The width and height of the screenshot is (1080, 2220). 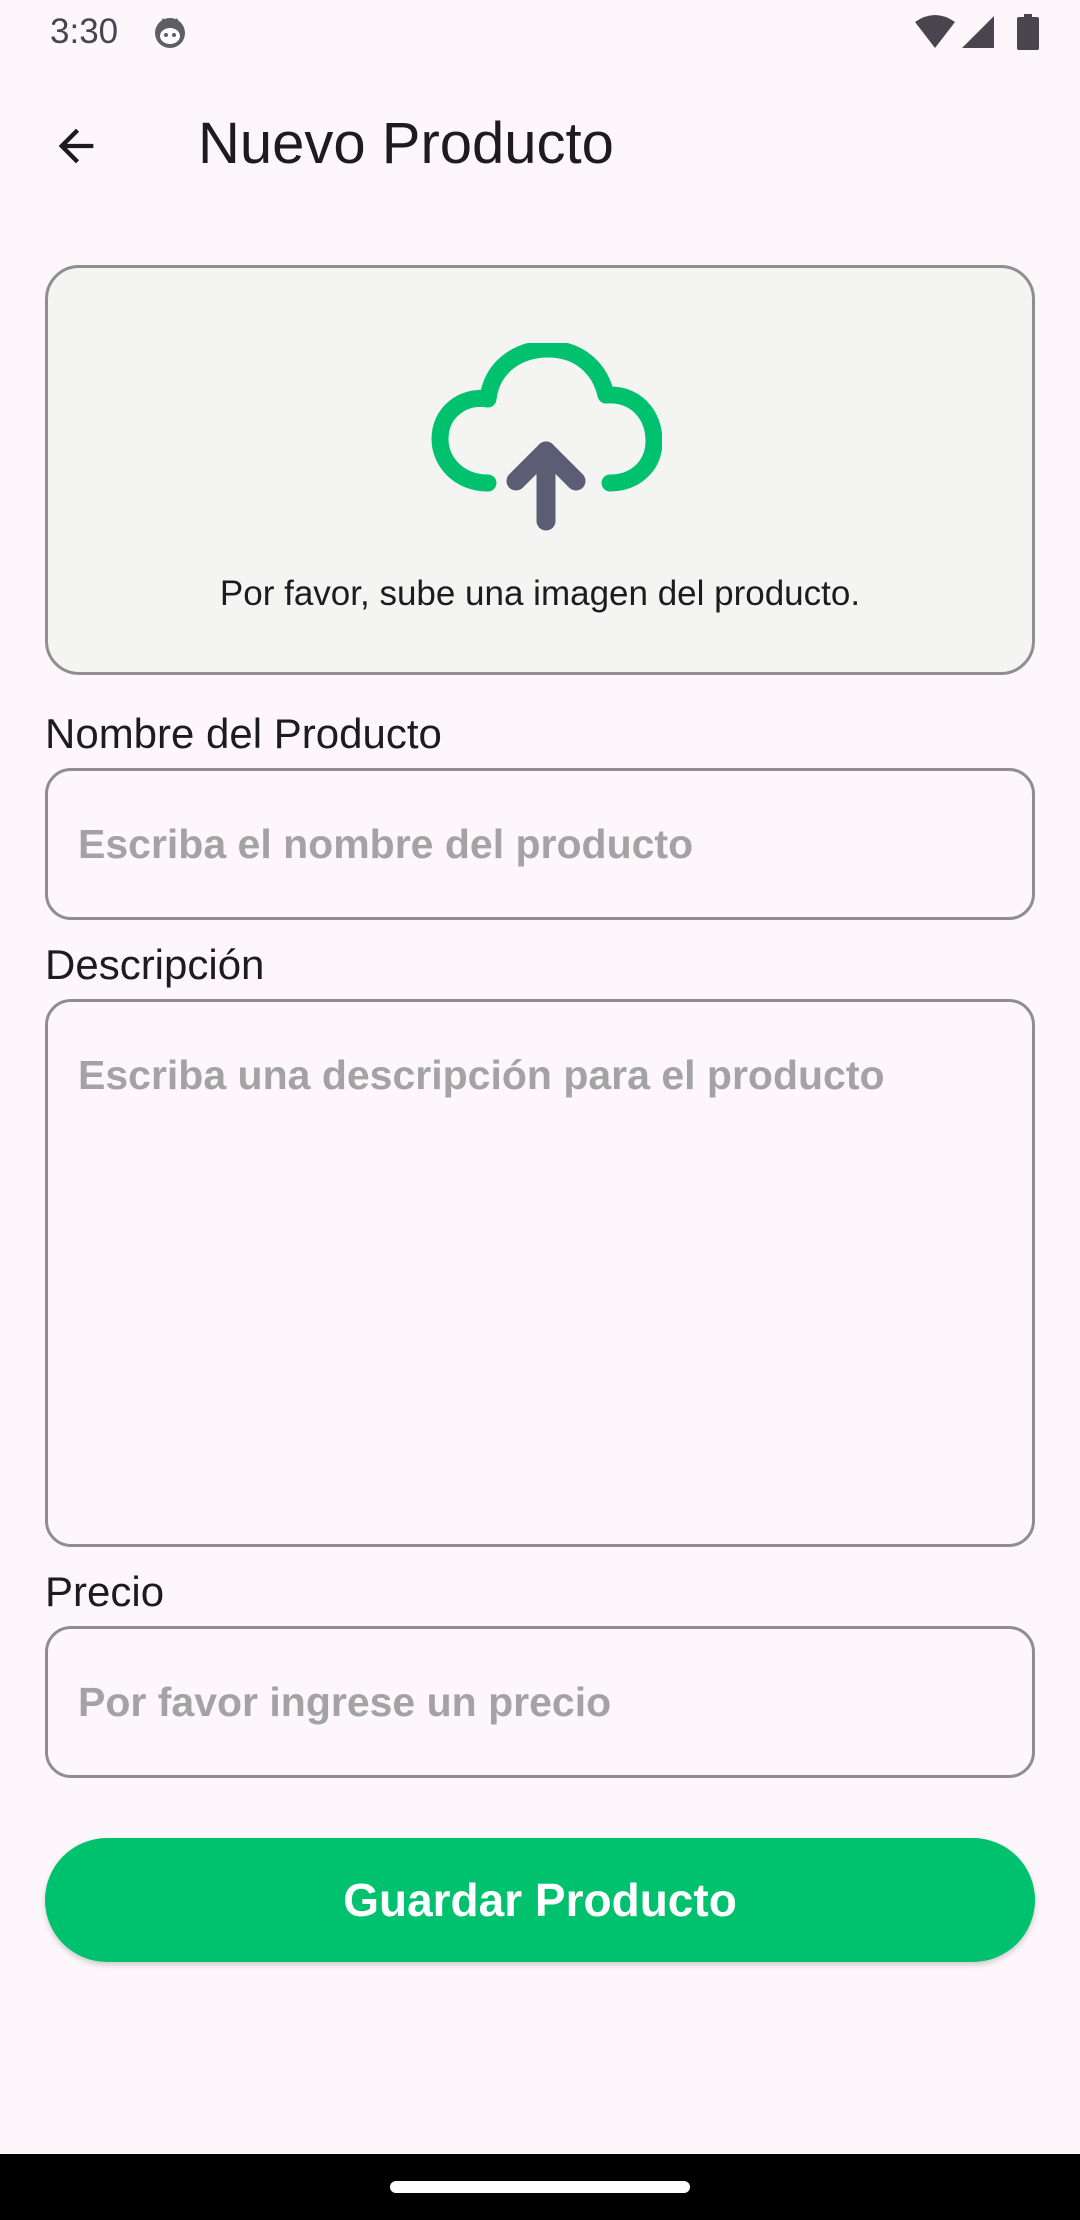 What do you see at coordinates (243, 733) in the screenshot?
I see `product-name-label: Nombre del Producto` at bounding box center [243, 733].